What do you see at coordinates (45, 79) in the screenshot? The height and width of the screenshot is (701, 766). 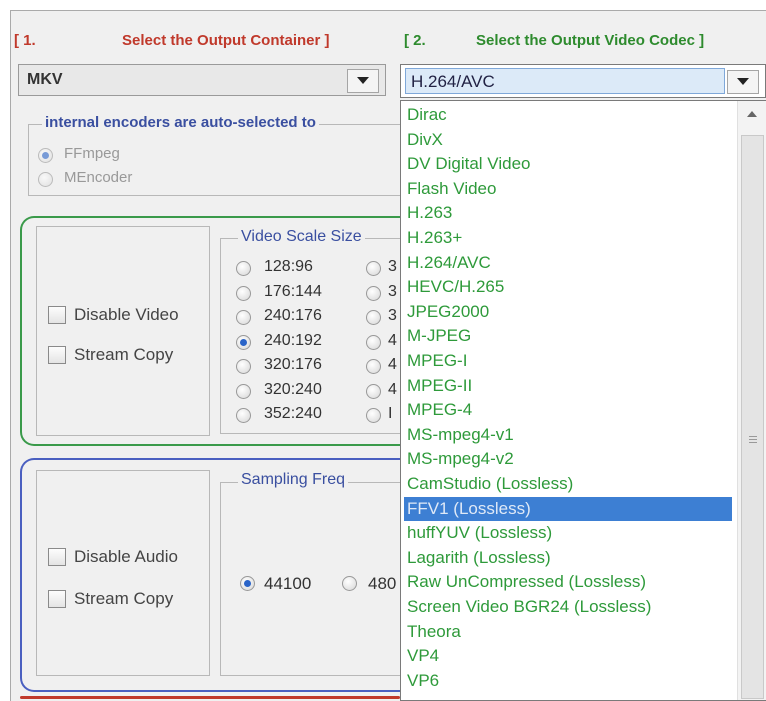 I see `output-container-value: MKV` at bounding box center [45, 79].